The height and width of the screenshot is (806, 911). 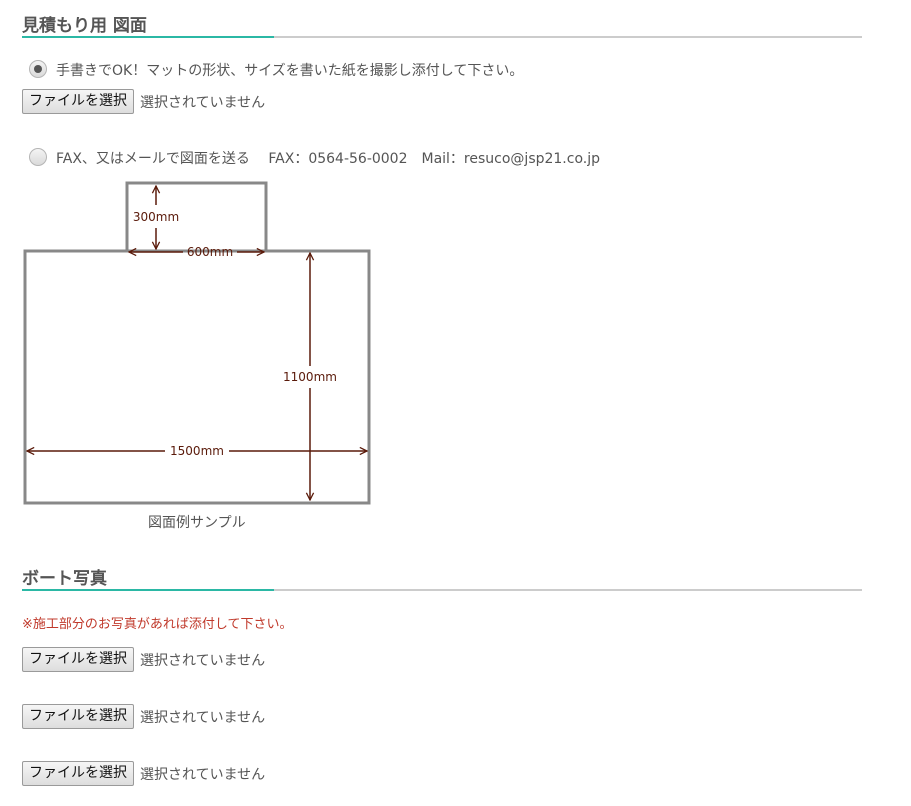 What do you see at coordinates (210, 252) in the screenshot?
I see `dim-label-top-width: 600mm` at bounding box center [210, 252].